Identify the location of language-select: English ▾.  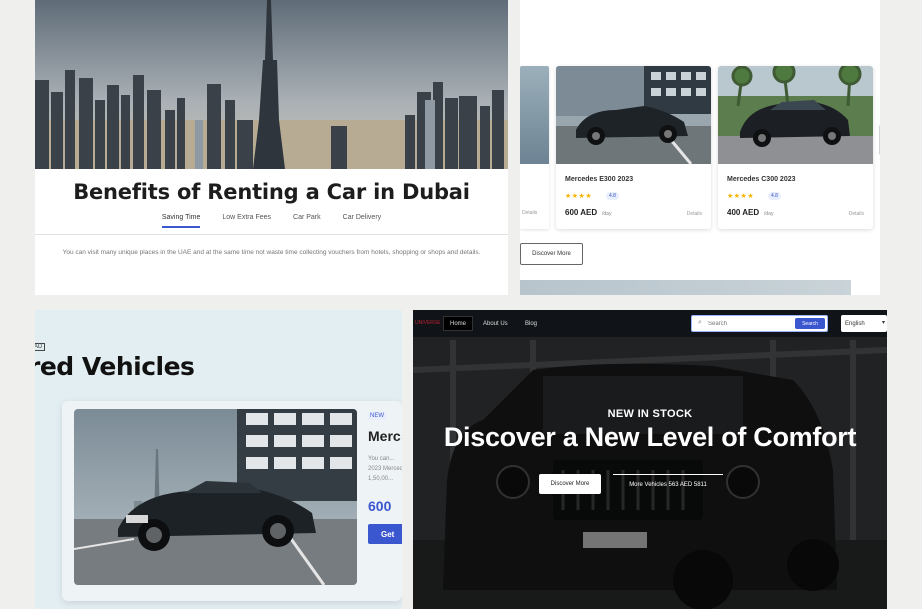
(864, 323).